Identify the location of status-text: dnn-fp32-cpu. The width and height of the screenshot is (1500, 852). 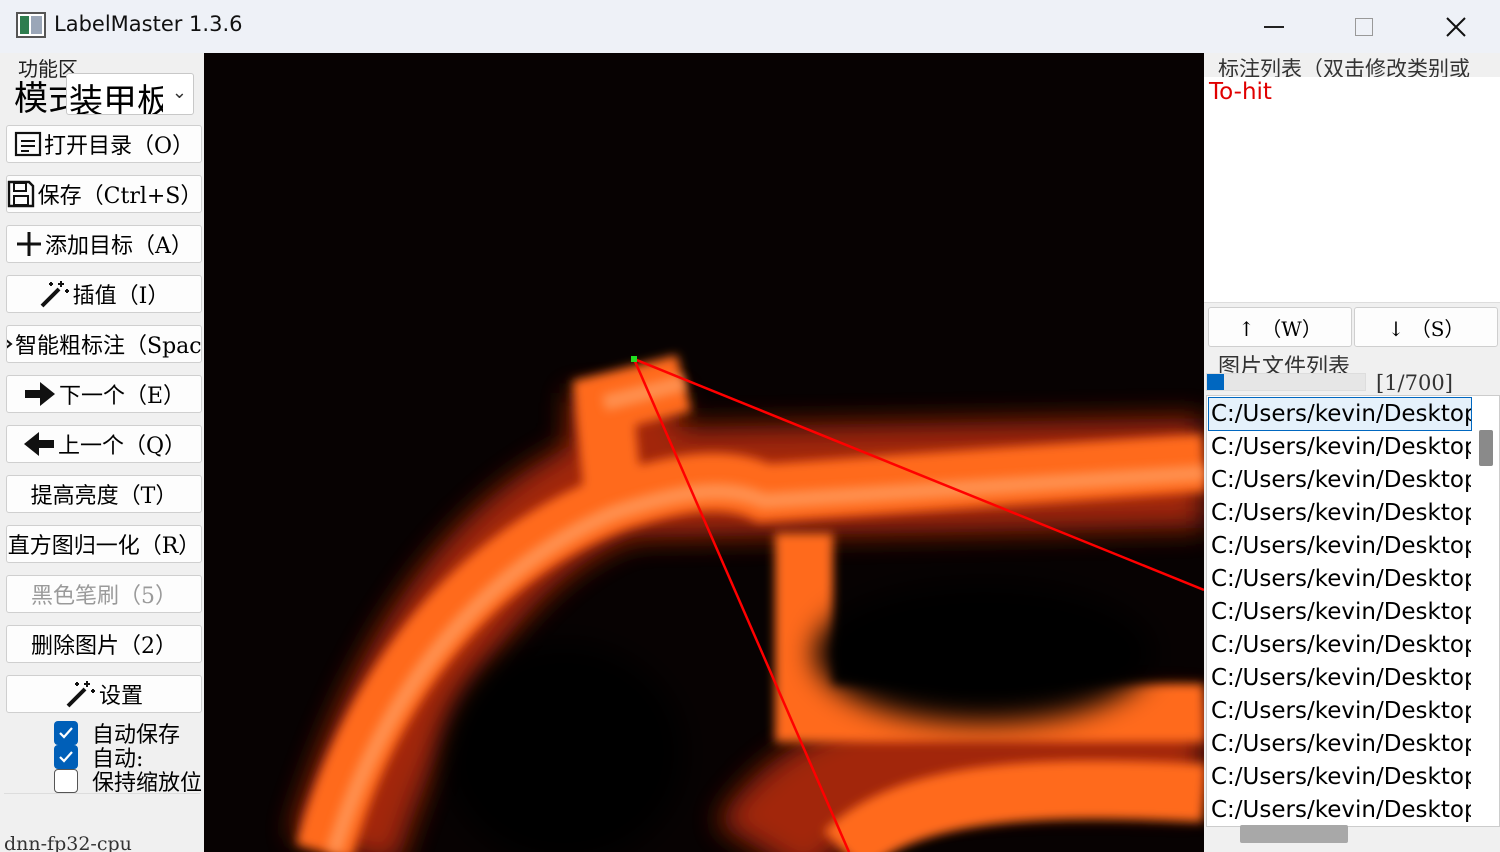
(68, 842).